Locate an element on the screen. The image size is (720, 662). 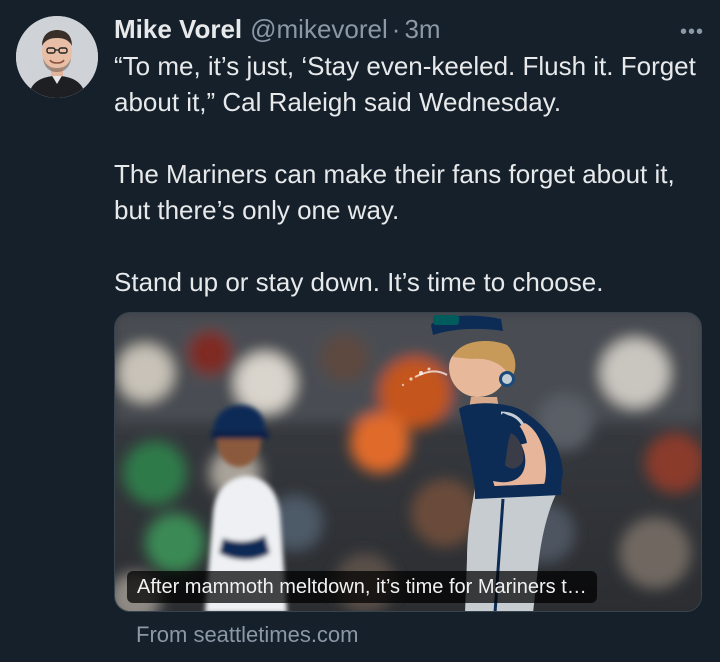
avatar-photo is located at coordinates (57, 57).